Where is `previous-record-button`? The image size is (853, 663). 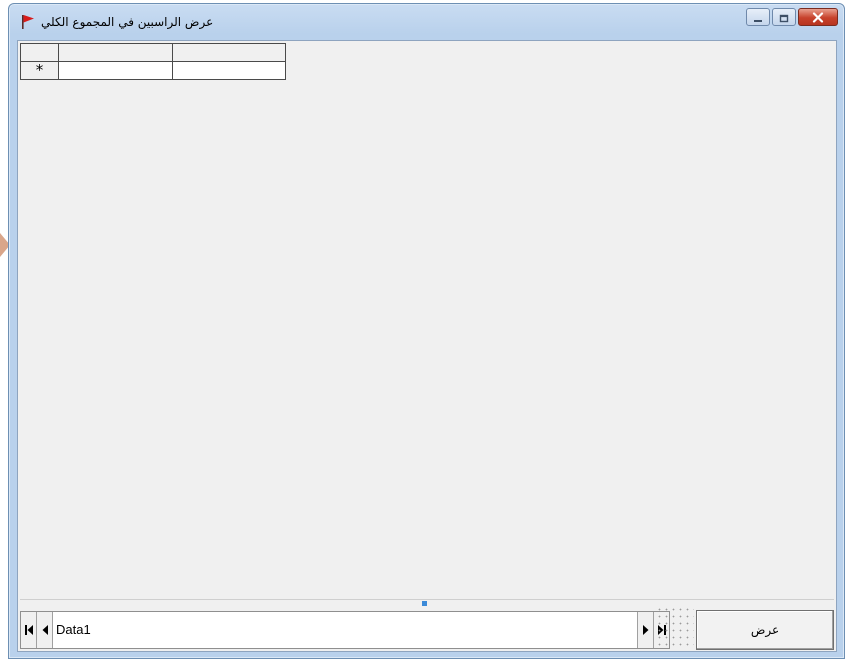 previous-record-button is located at coordinates (45, 630).